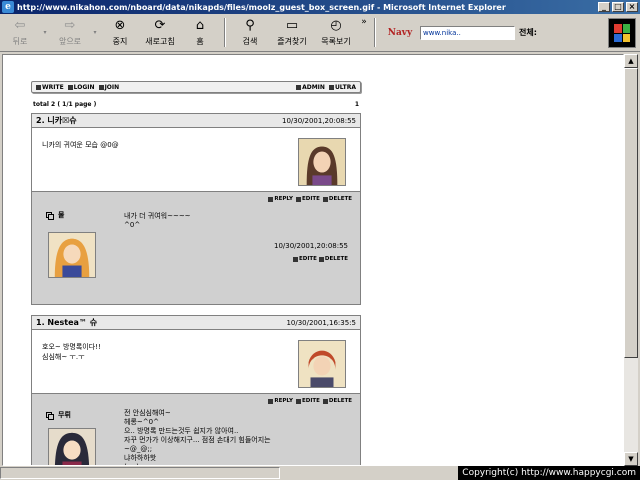  I want to click on history-button: ◴ 목록보기, so click(336, 32).